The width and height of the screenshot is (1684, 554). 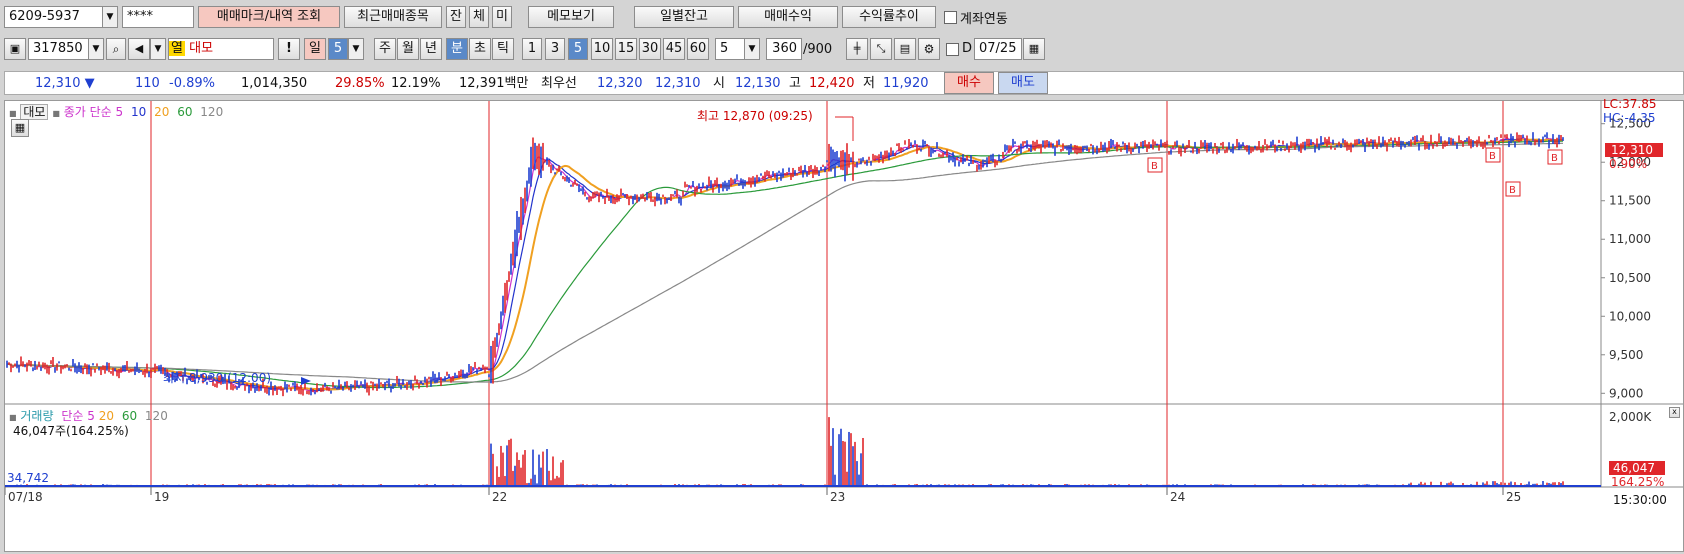 What do you see at coordinates (532, 49) in the screenshot?
I see `interval-1-button: 1` at bounding box center [532, 49].